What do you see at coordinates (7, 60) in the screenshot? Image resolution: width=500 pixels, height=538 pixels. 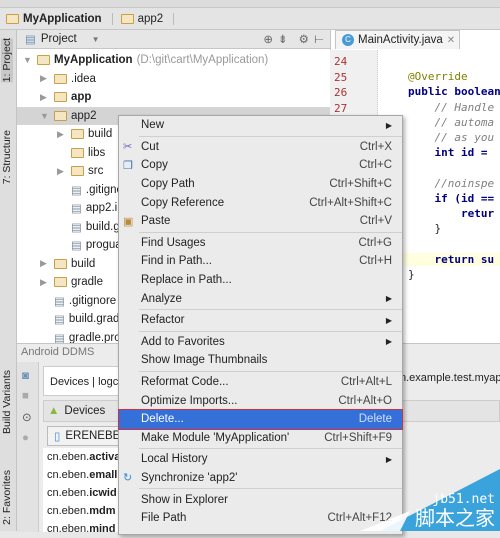 I see `project-tool-tab: 1: Project` at bounding box center [7, 60].